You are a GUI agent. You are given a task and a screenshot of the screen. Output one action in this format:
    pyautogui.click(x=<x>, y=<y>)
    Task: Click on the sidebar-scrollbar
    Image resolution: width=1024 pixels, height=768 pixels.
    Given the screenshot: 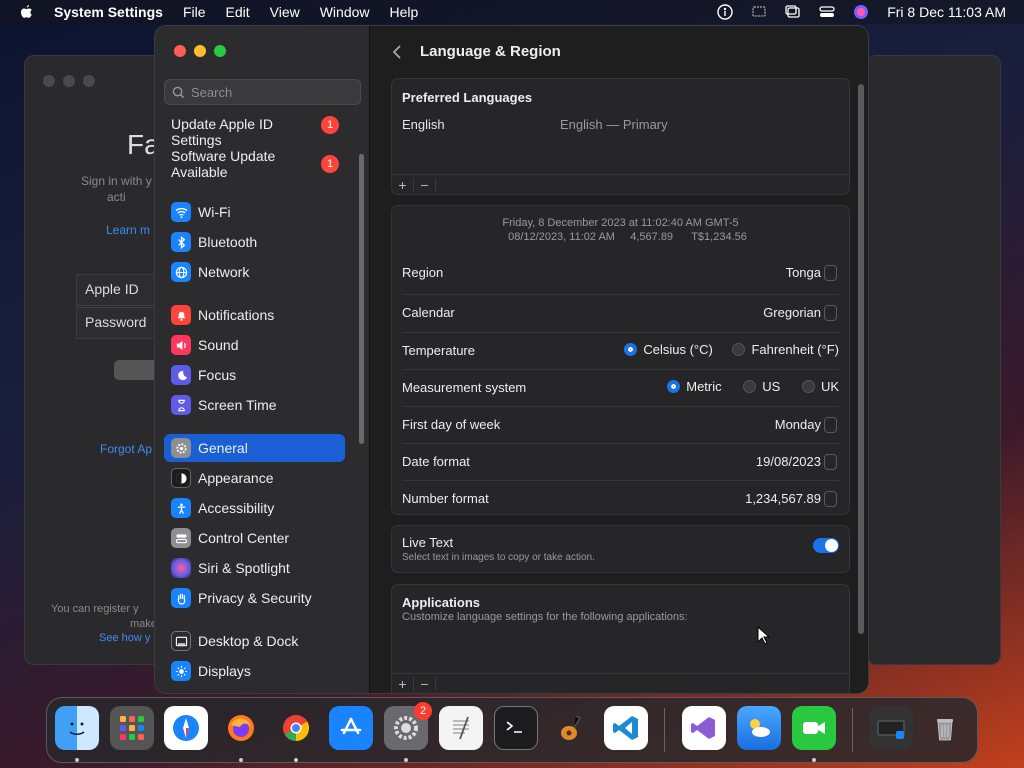 What is the action you would take?
    pyautogui.click(x=361, y=299)
    